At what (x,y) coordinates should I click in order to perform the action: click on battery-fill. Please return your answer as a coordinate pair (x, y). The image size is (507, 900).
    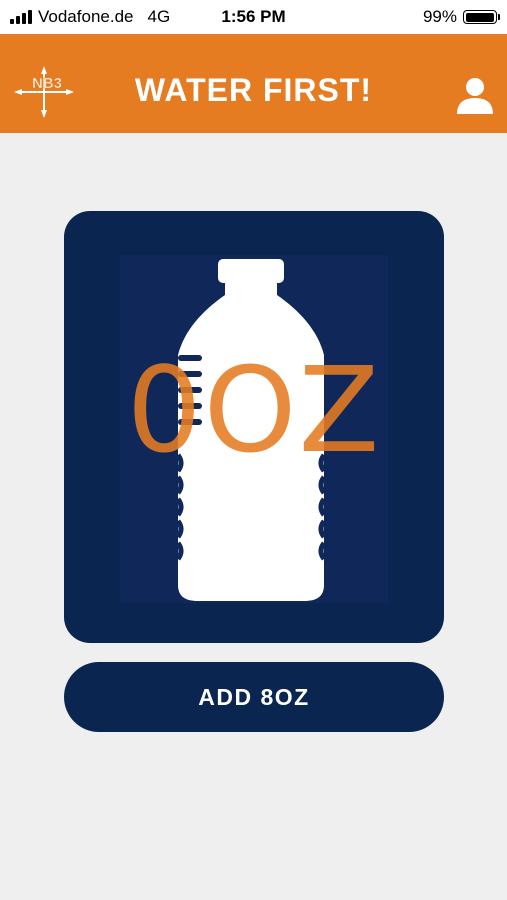
    Looking at the image, I should click on (480, 17).